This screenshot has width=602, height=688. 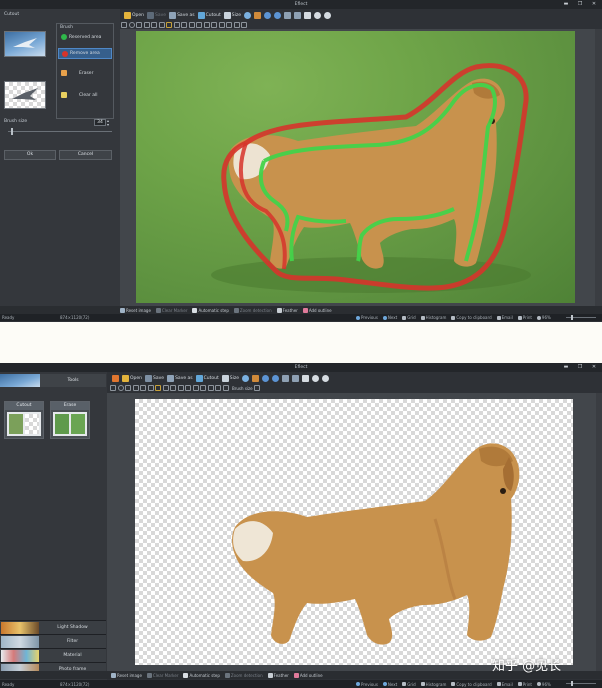 I want to click on previous-button: Previous, so click(x=367, y=317).